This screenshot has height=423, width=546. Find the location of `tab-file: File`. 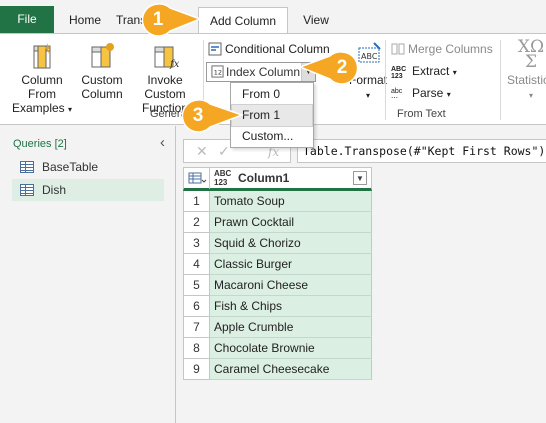

tab-file: File is located at coordinates (27, 19).